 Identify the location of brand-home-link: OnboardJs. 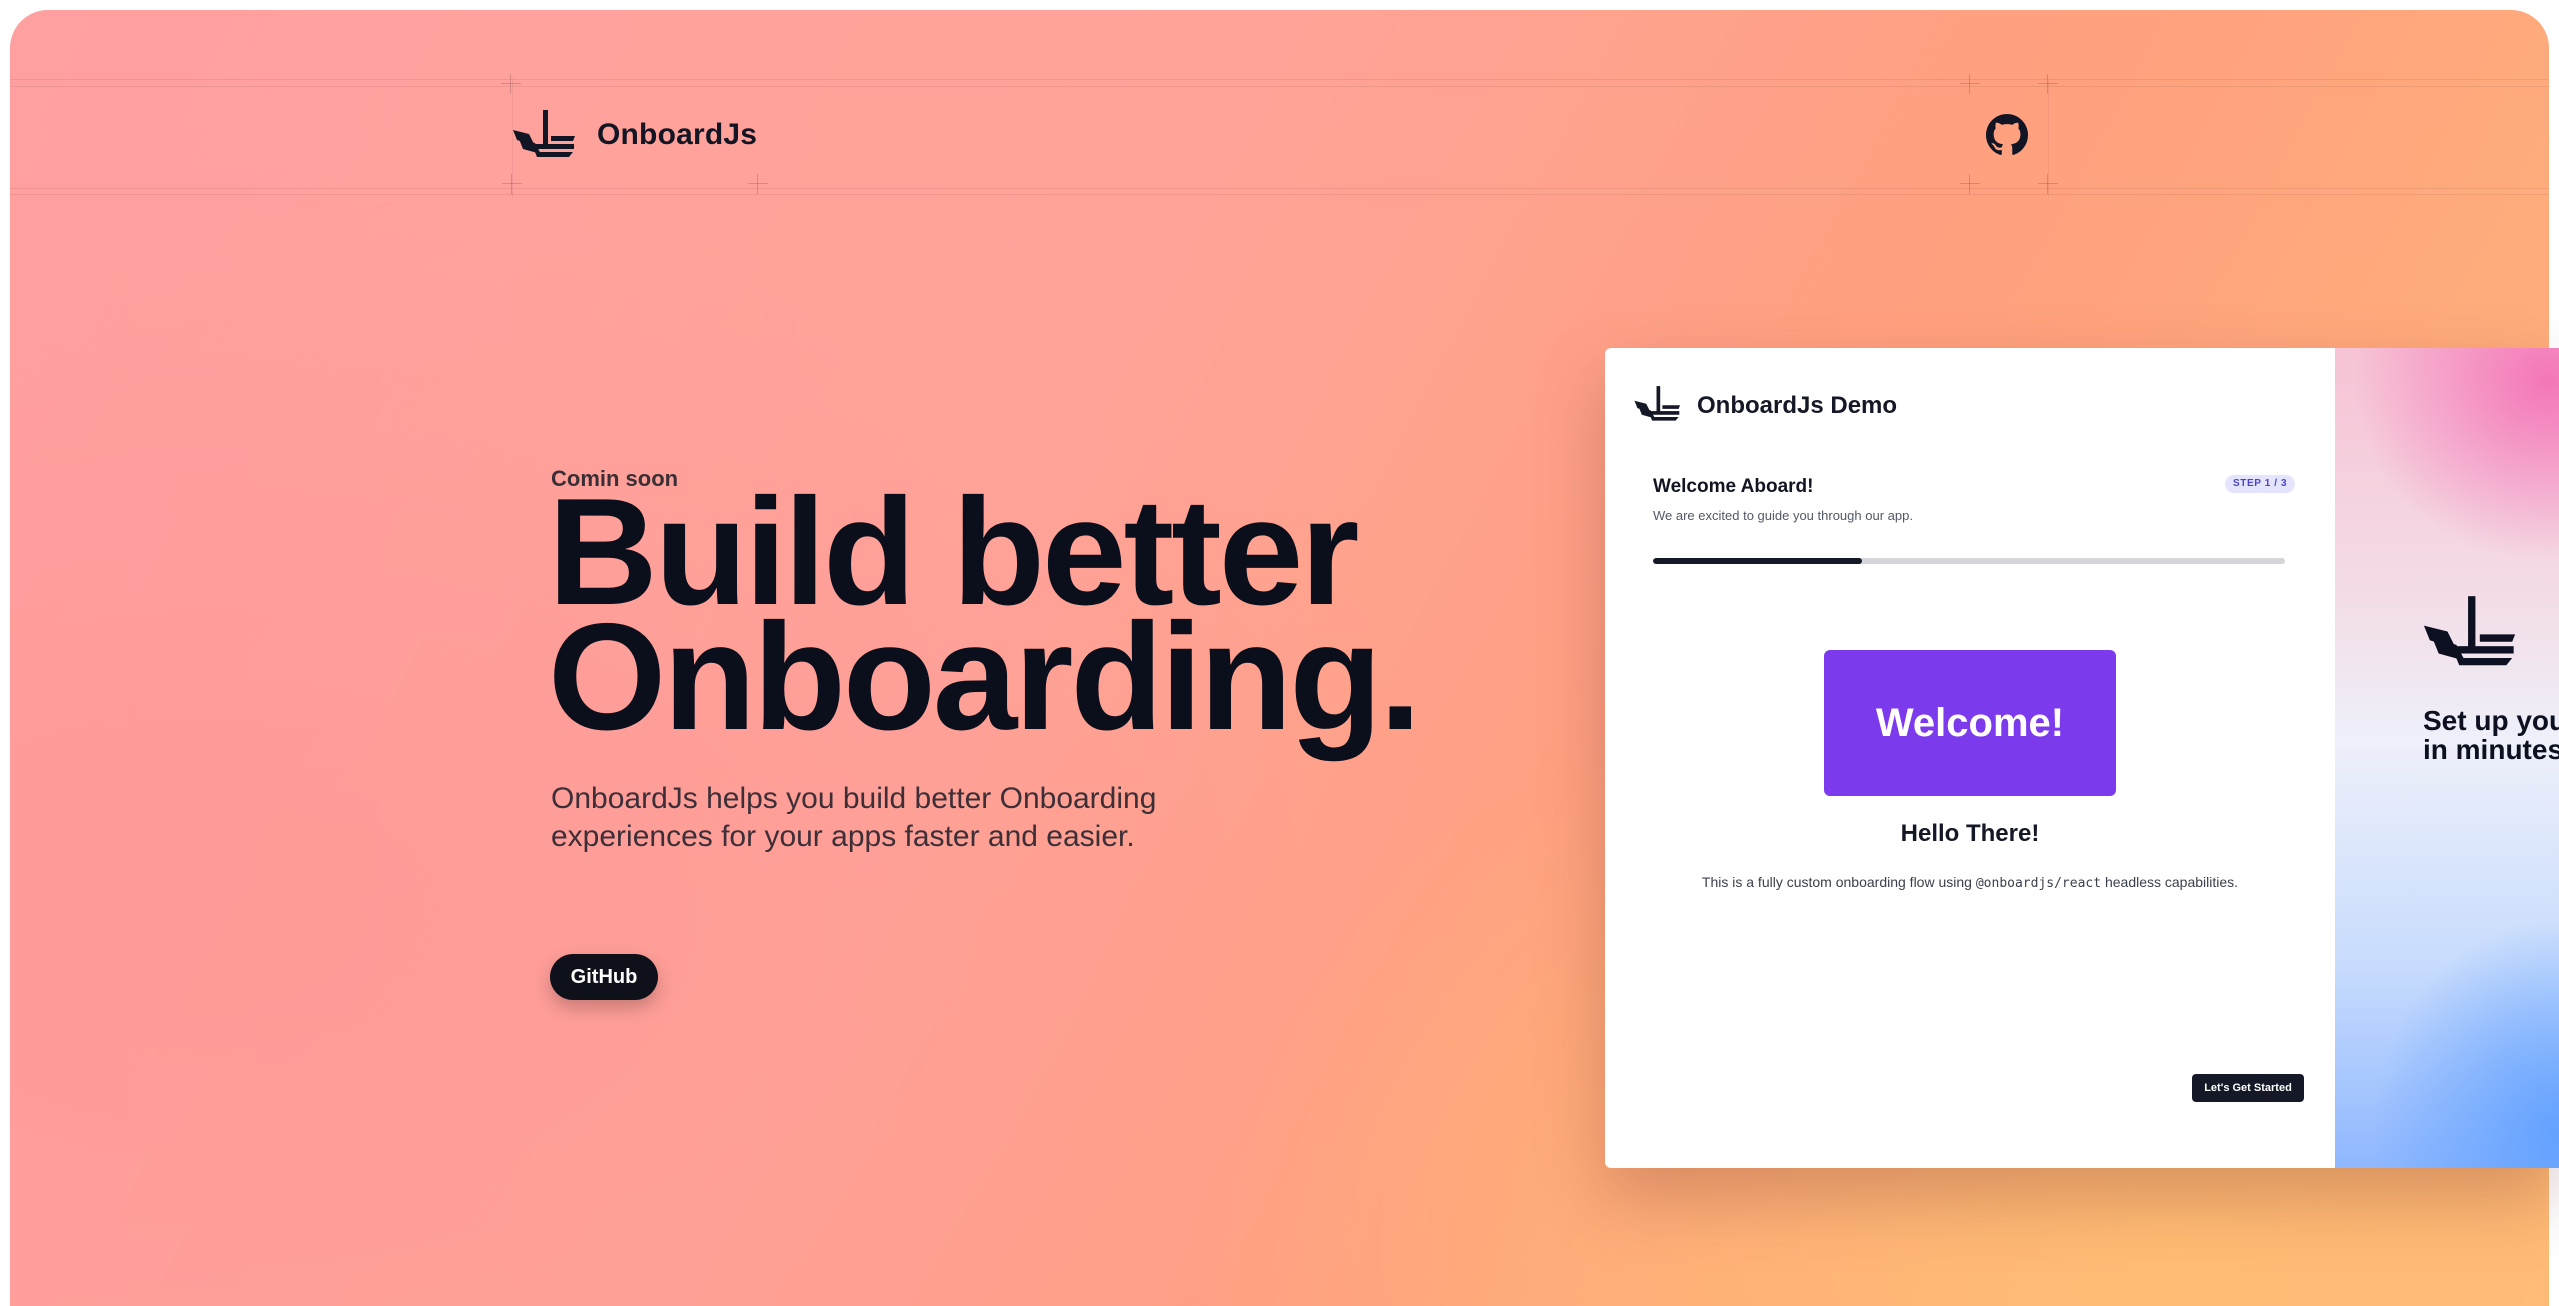
(634, 135).